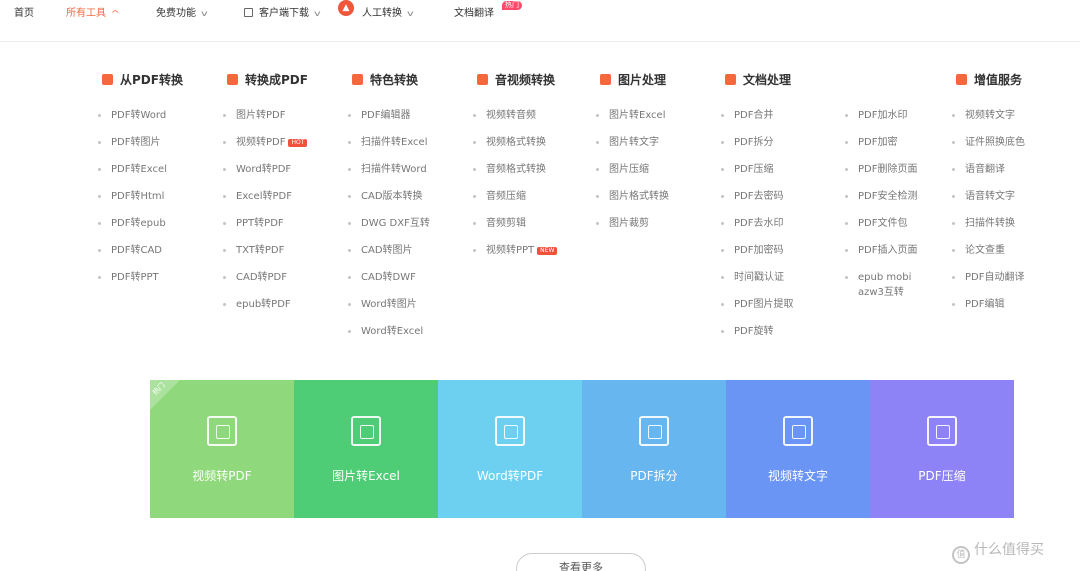  What do you see at coordinates (757, 148) in the screenshot?
I see `menu-item: PDF拆分` at bounding box center [757, 148].